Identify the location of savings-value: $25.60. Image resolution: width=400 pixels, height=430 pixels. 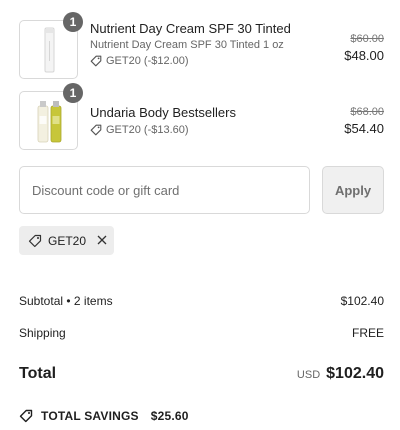
(169, 416).